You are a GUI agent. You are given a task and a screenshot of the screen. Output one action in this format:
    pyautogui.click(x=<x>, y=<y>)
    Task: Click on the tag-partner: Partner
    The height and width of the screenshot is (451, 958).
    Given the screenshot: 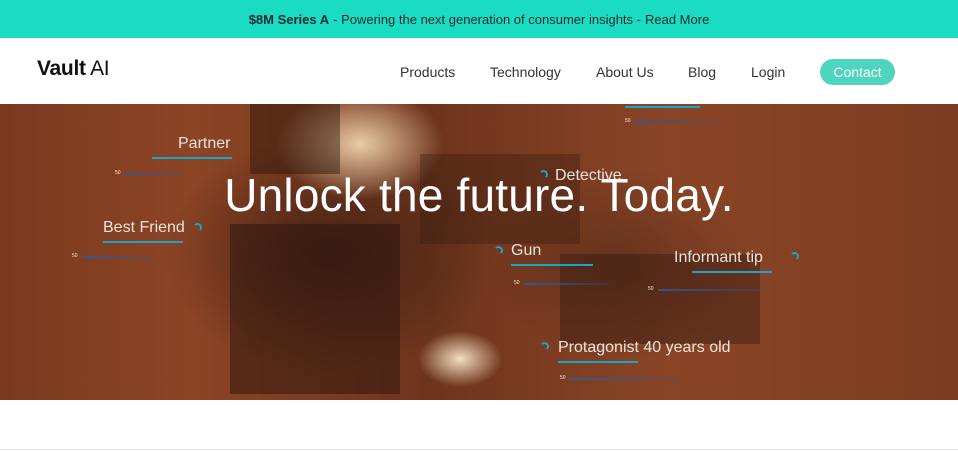 What is the action you would take?
    pyautogui.click(x=192, y=147)
    